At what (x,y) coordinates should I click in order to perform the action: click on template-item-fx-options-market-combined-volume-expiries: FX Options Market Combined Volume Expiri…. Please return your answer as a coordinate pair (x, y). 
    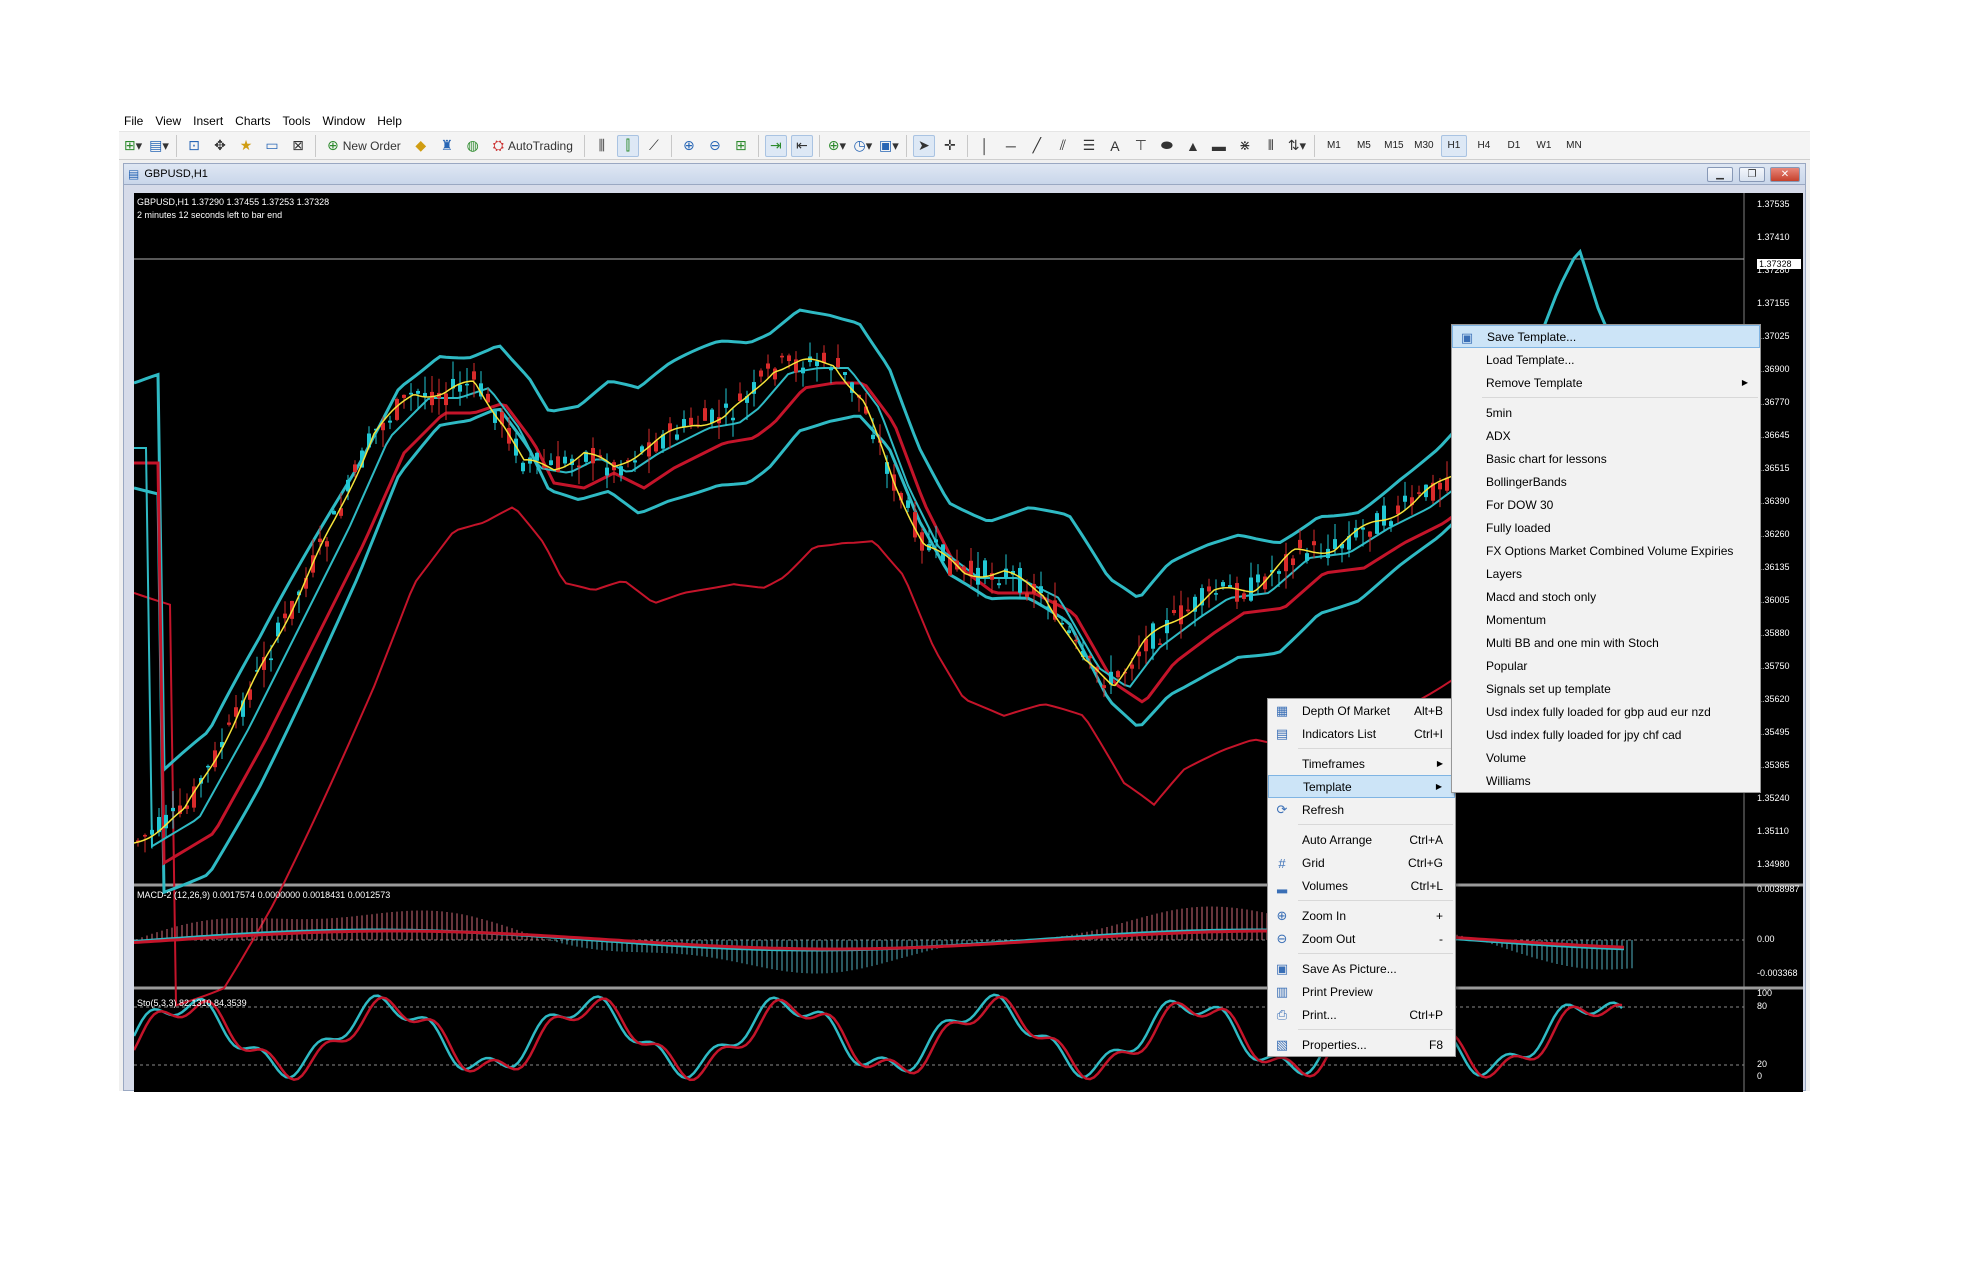
    Looking at the image, I should click on (1606, 550).